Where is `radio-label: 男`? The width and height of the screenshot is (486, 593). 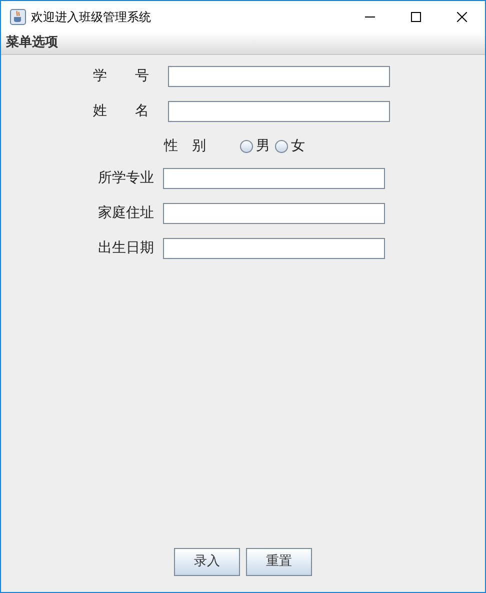 radio-label: 男 is located at coordinates (263, 146).